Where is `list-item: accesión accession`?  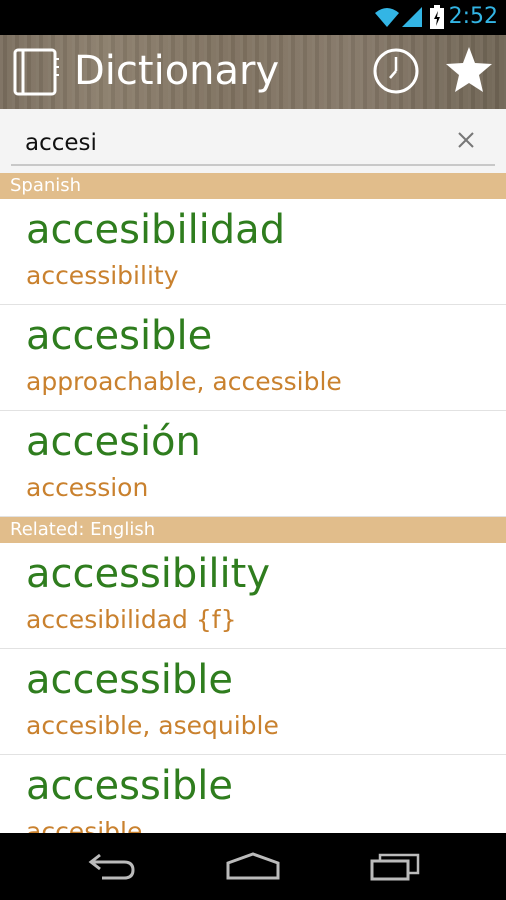 list-item: accesión accession is located at coordinates (253, 464).